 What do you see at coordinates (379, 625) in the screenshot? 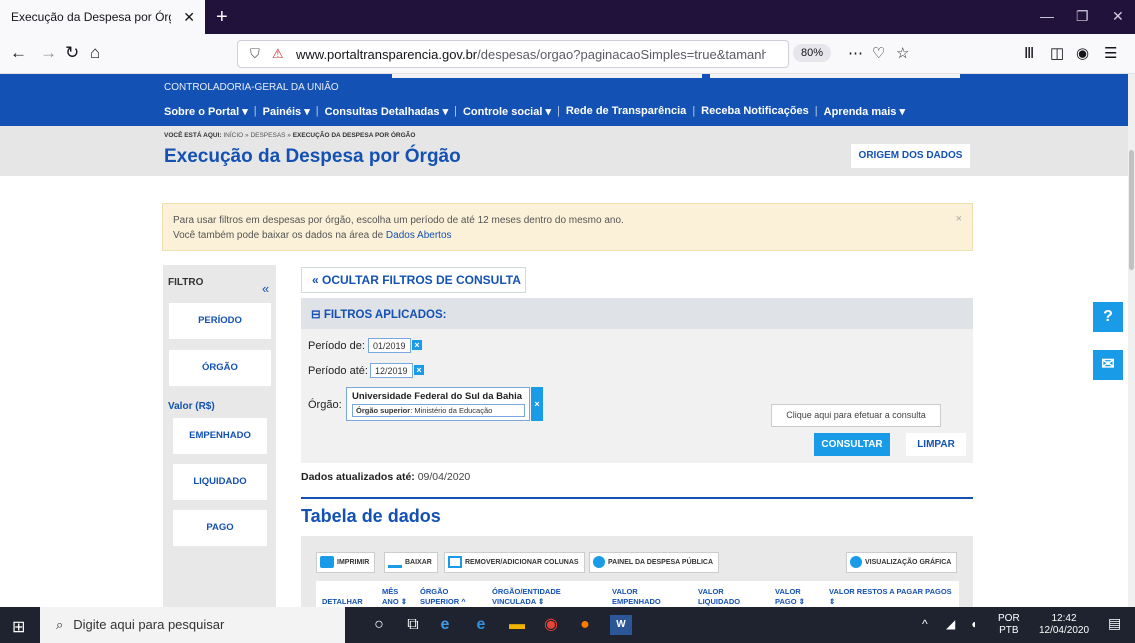
I see `cortana-icon: ○` at bounding box center [379, 625].